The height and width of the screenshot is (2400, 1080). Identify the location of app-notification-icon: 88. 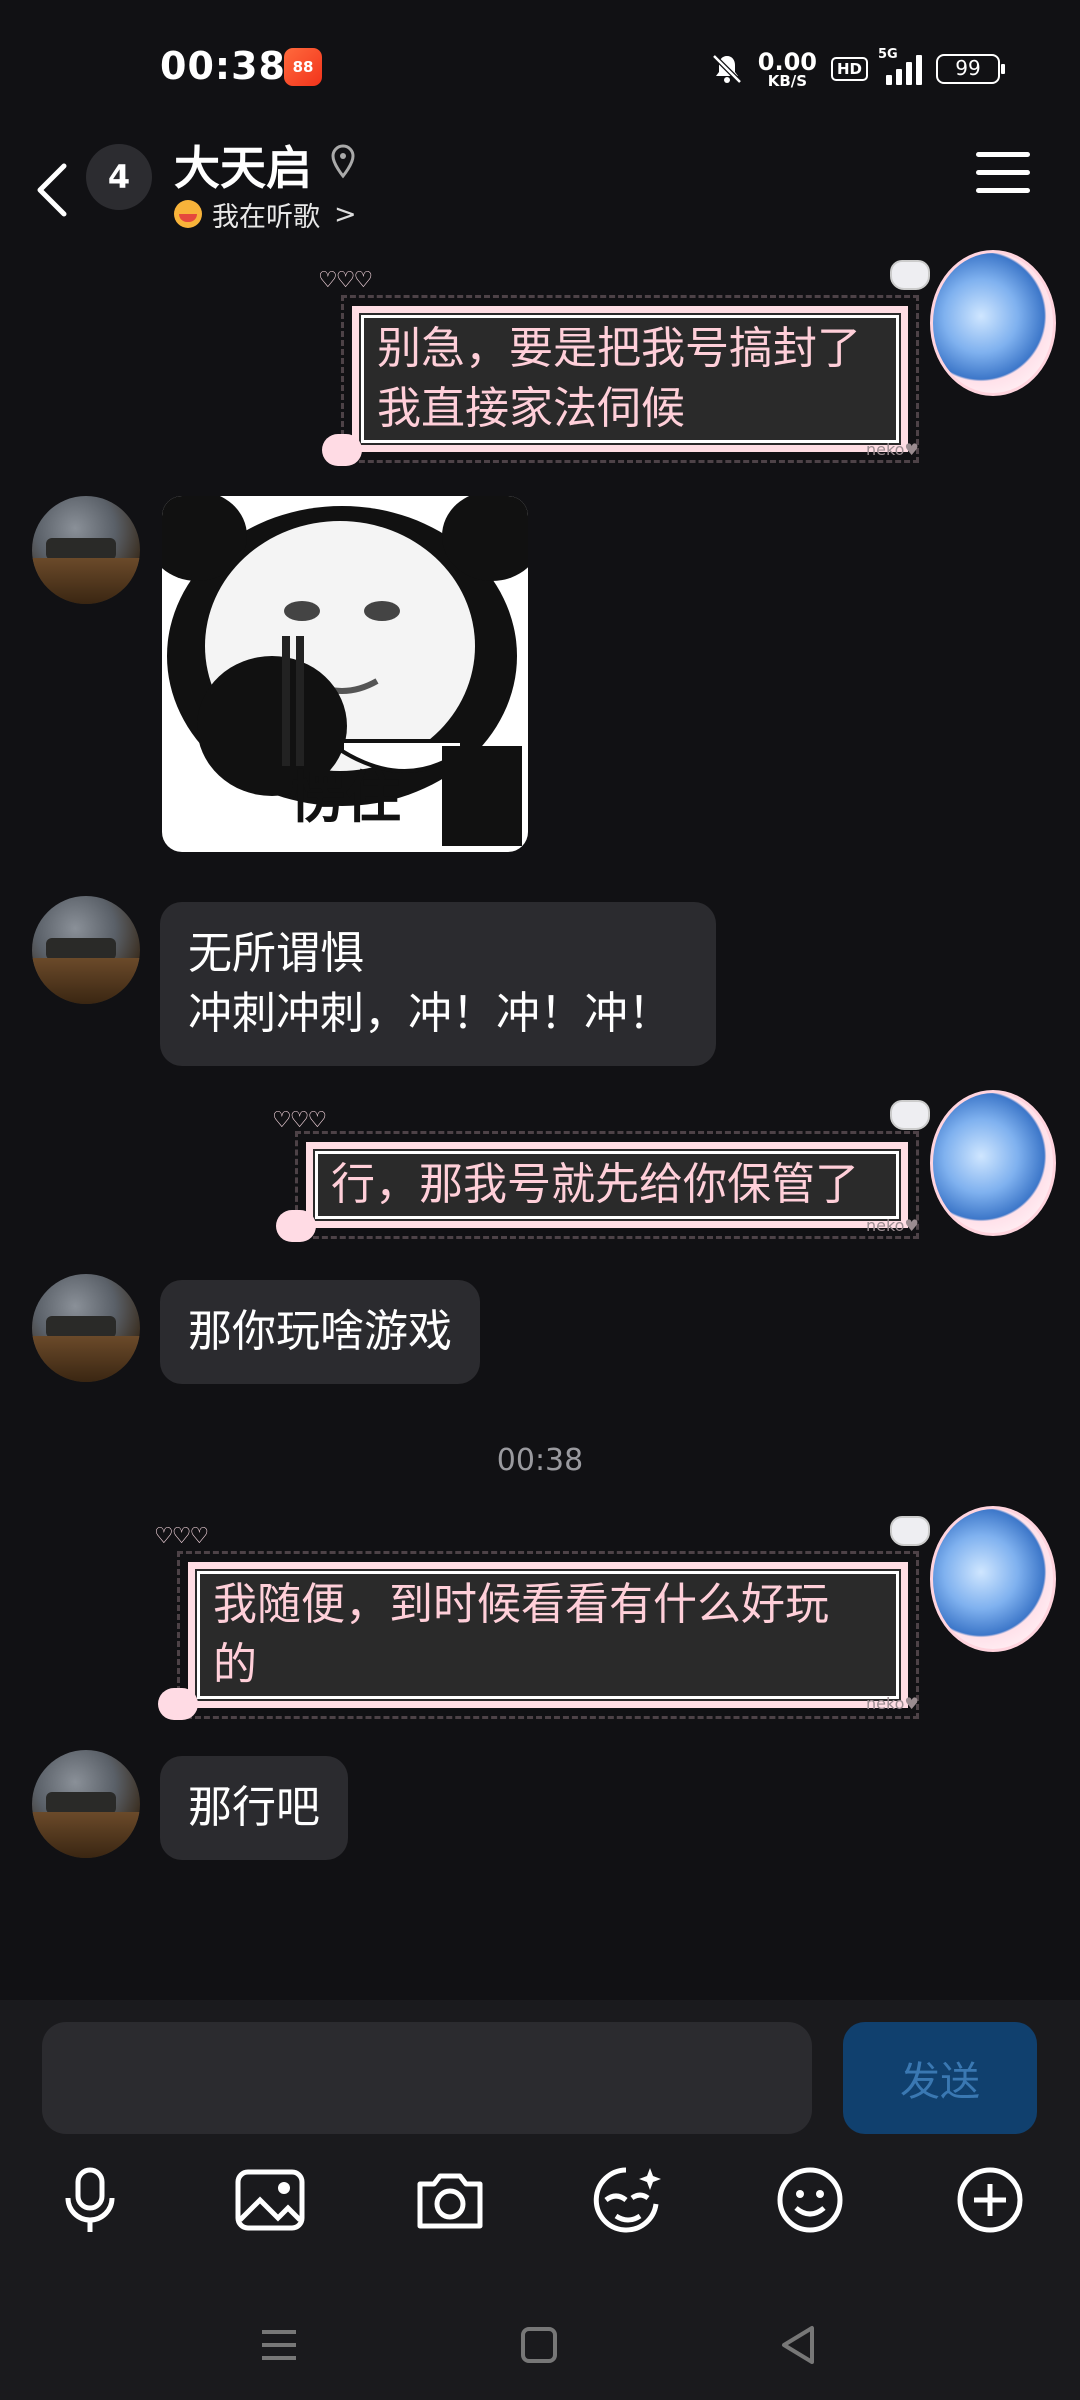
(303, 67).